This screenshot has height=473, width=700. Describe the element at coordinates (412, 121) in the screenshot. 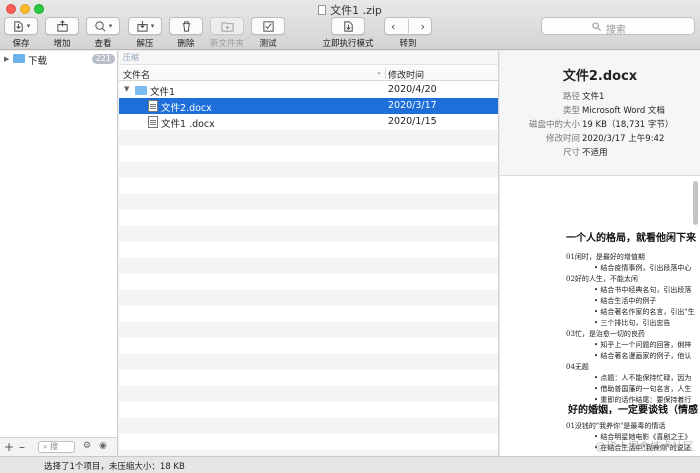

I see `file-date: 2020/1/15` at that location.